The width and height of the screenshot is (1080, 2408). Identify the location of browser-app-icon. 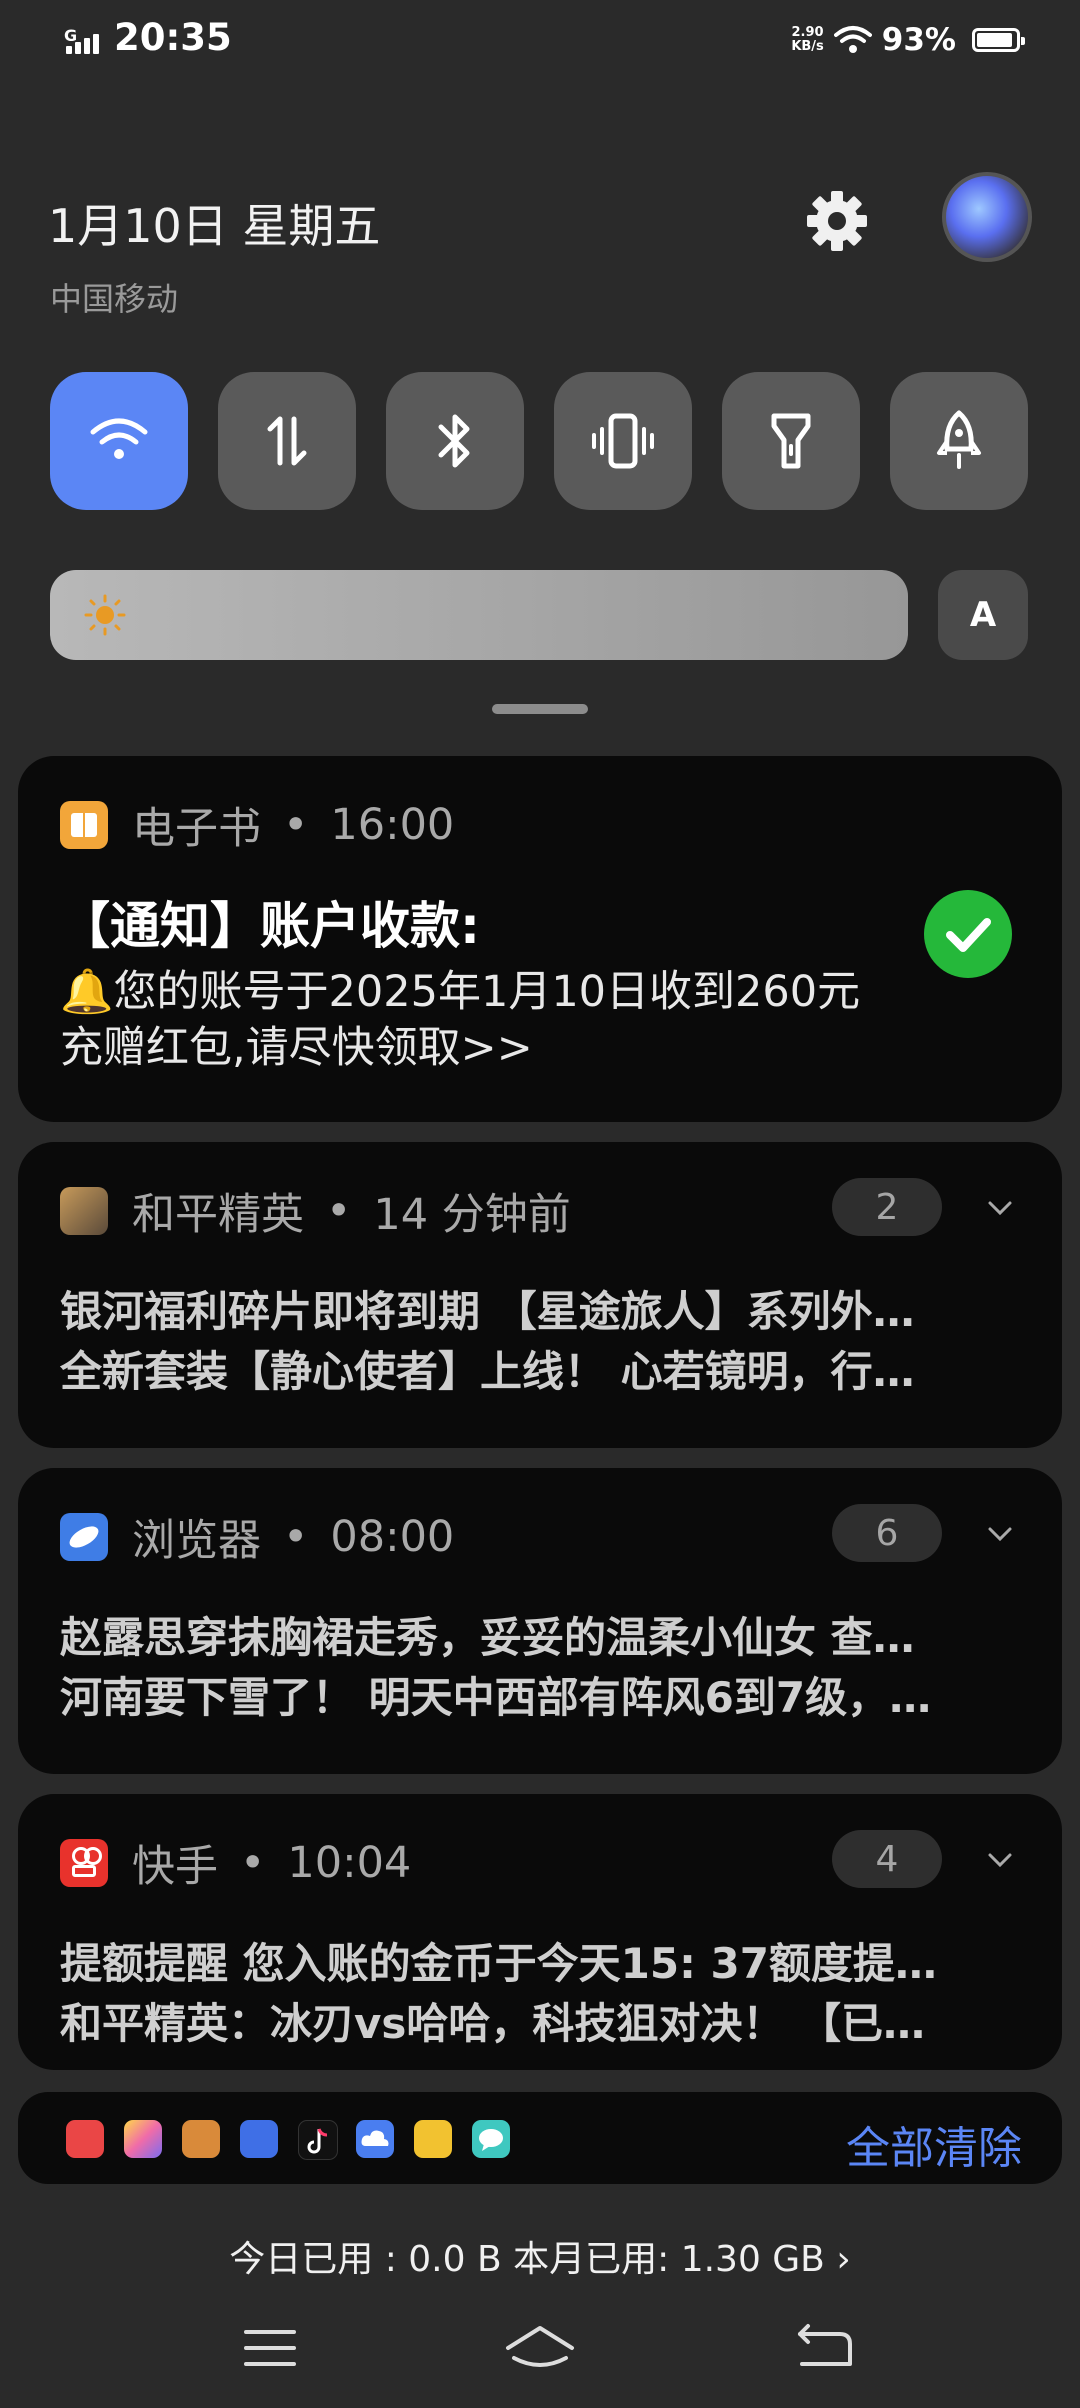
(84, 1537).